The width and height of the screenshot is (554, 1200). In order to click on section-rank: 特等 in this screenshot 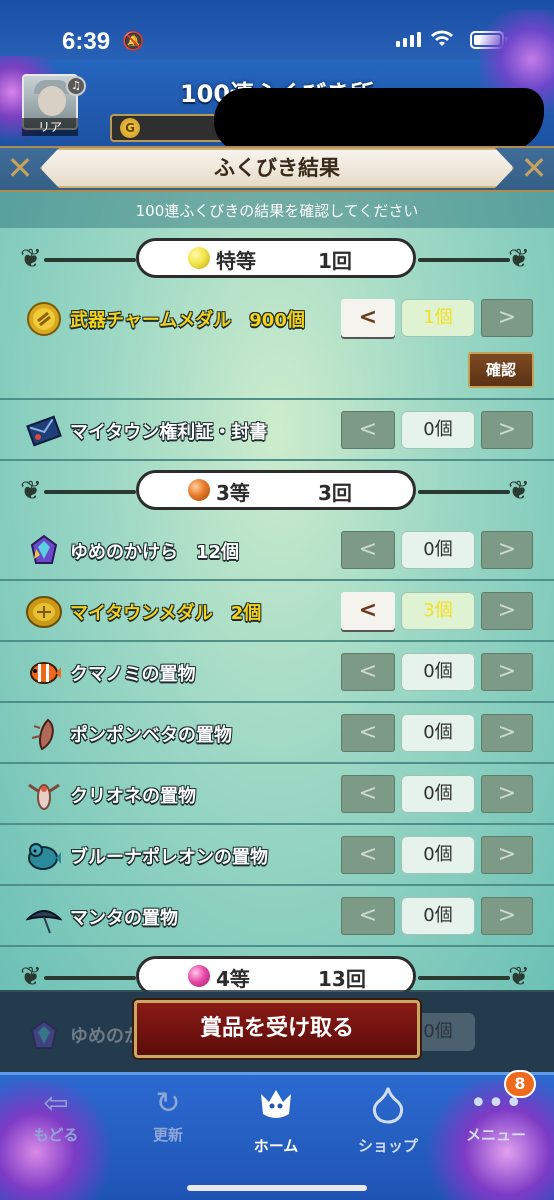, I will do `click(236, 261)`.